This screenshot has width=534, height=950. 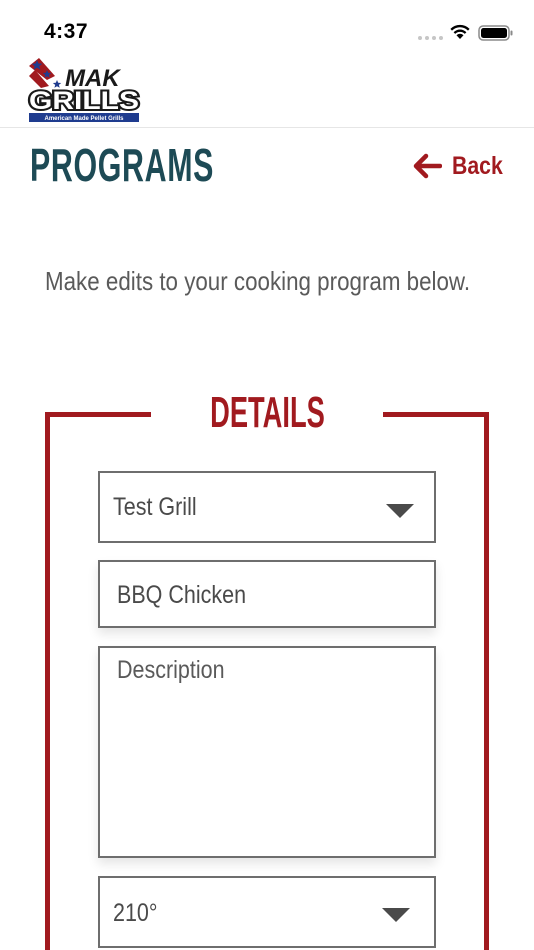 I want to click on grill-select-value: Test Grill, so click(x=155, y=507).